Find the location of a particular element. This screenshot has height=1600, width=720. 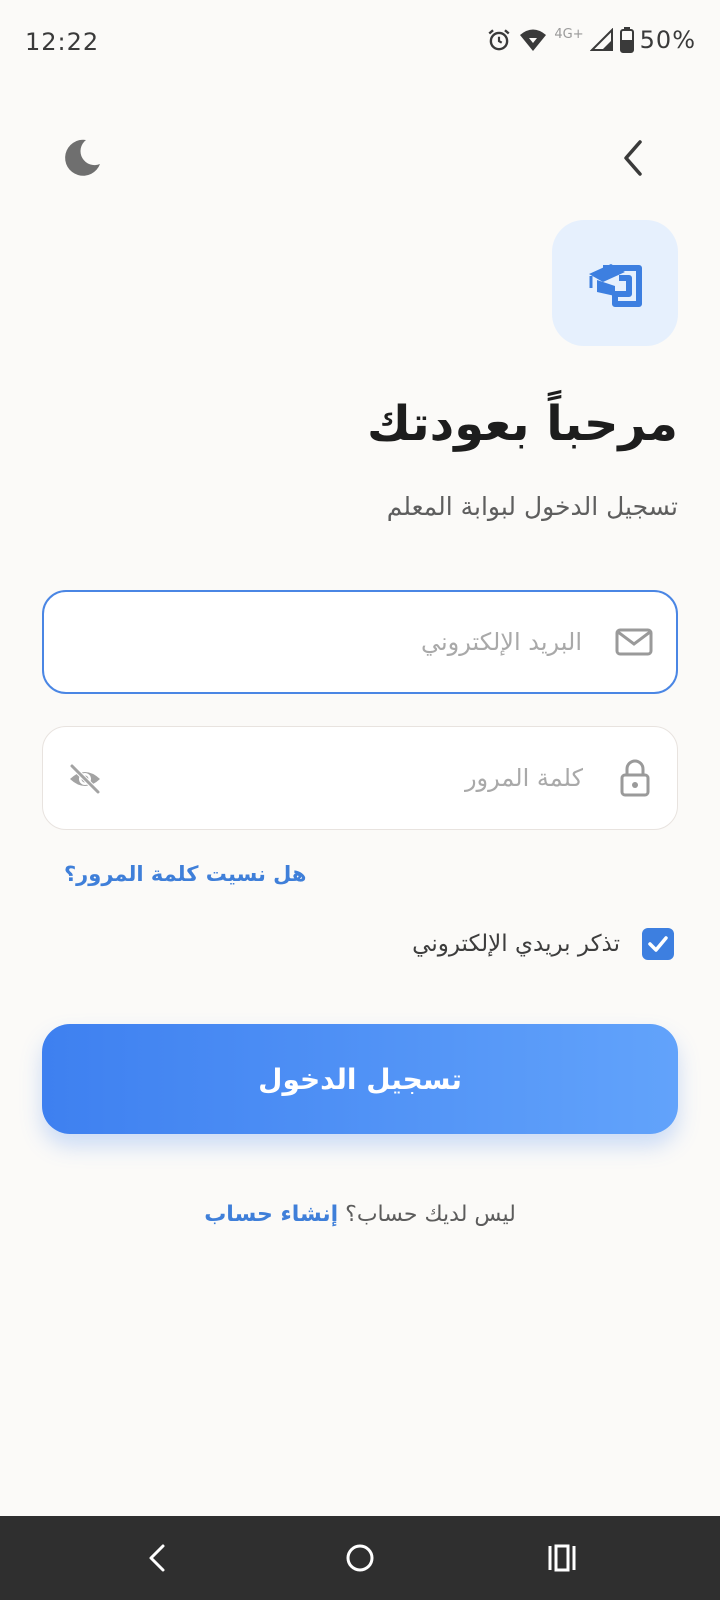

recents-icon is located at coordinates (562, 1558).